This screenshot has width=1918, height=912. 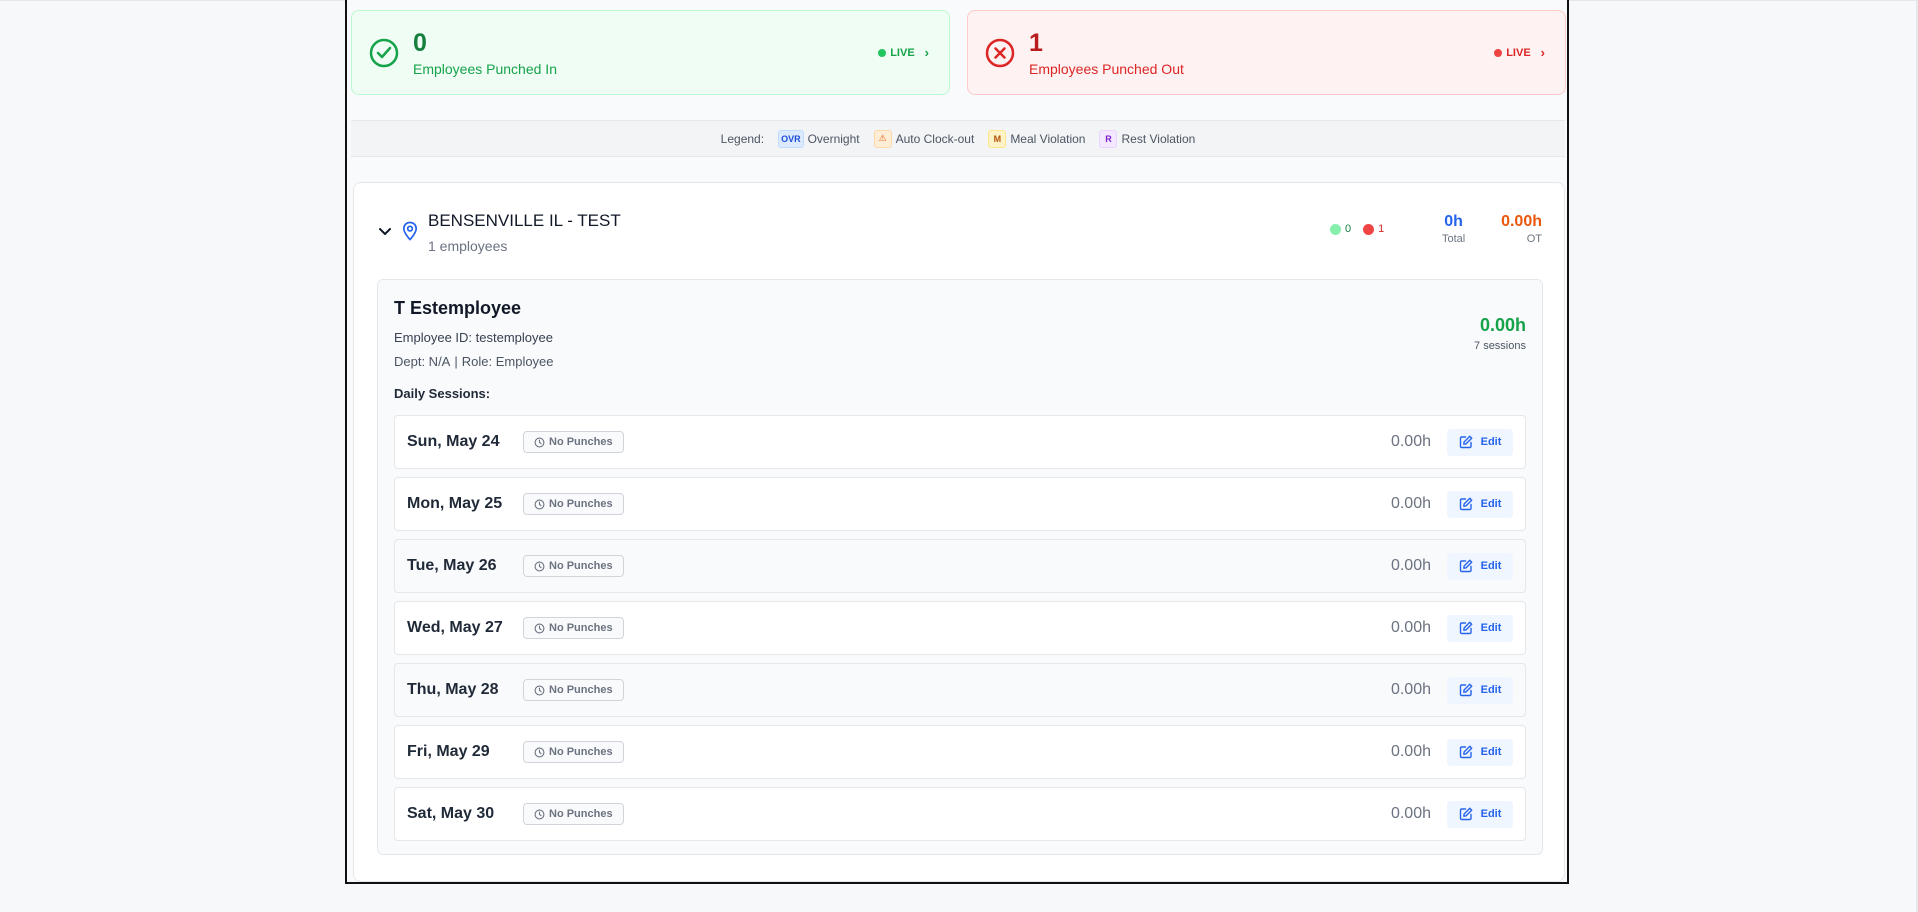 I want to click on employee-hours-value: 0.00h, so click(x=1502, y=325).